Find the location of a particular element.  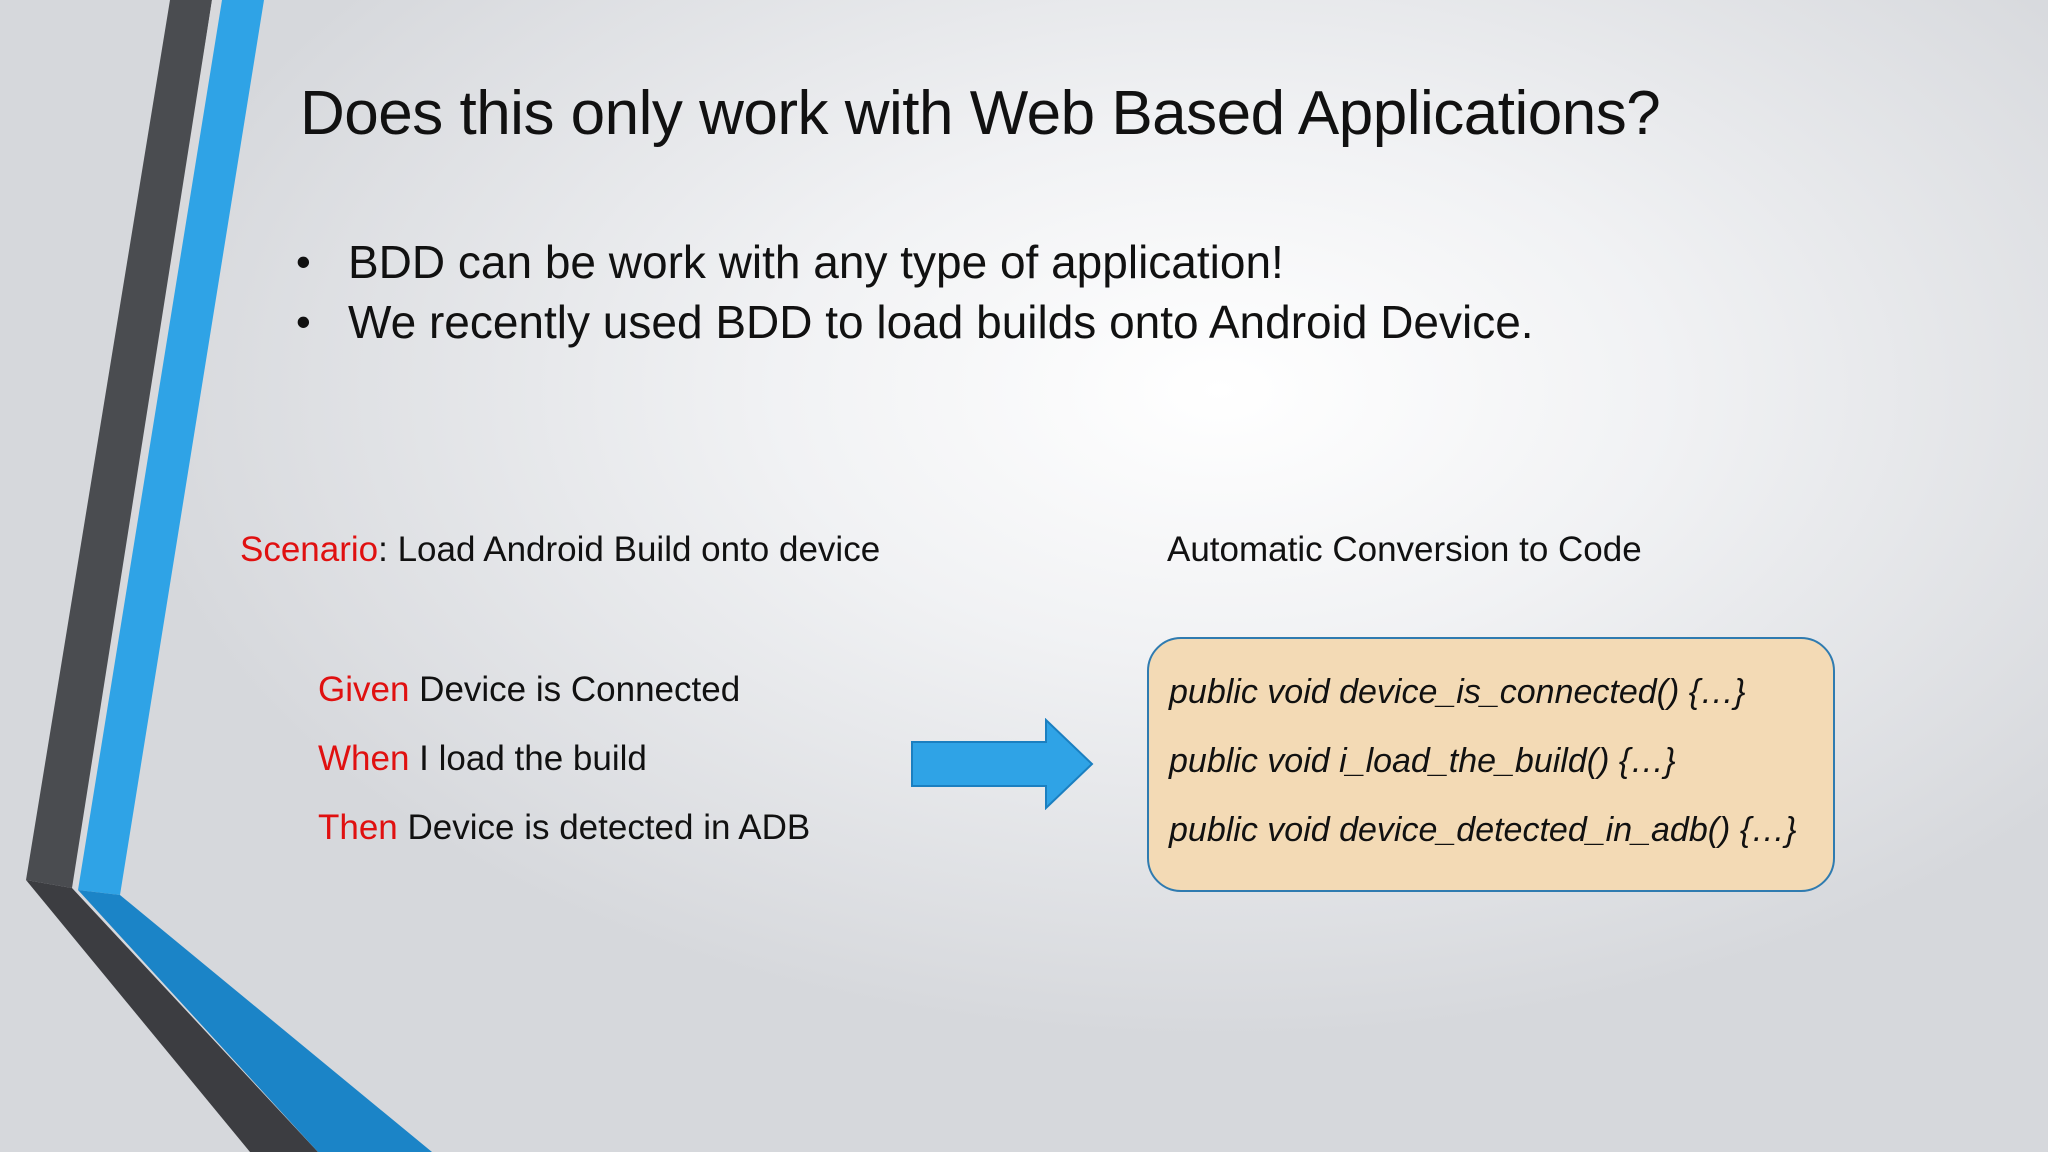

step-text: Device is Connected is located at coordinates (575, 689).